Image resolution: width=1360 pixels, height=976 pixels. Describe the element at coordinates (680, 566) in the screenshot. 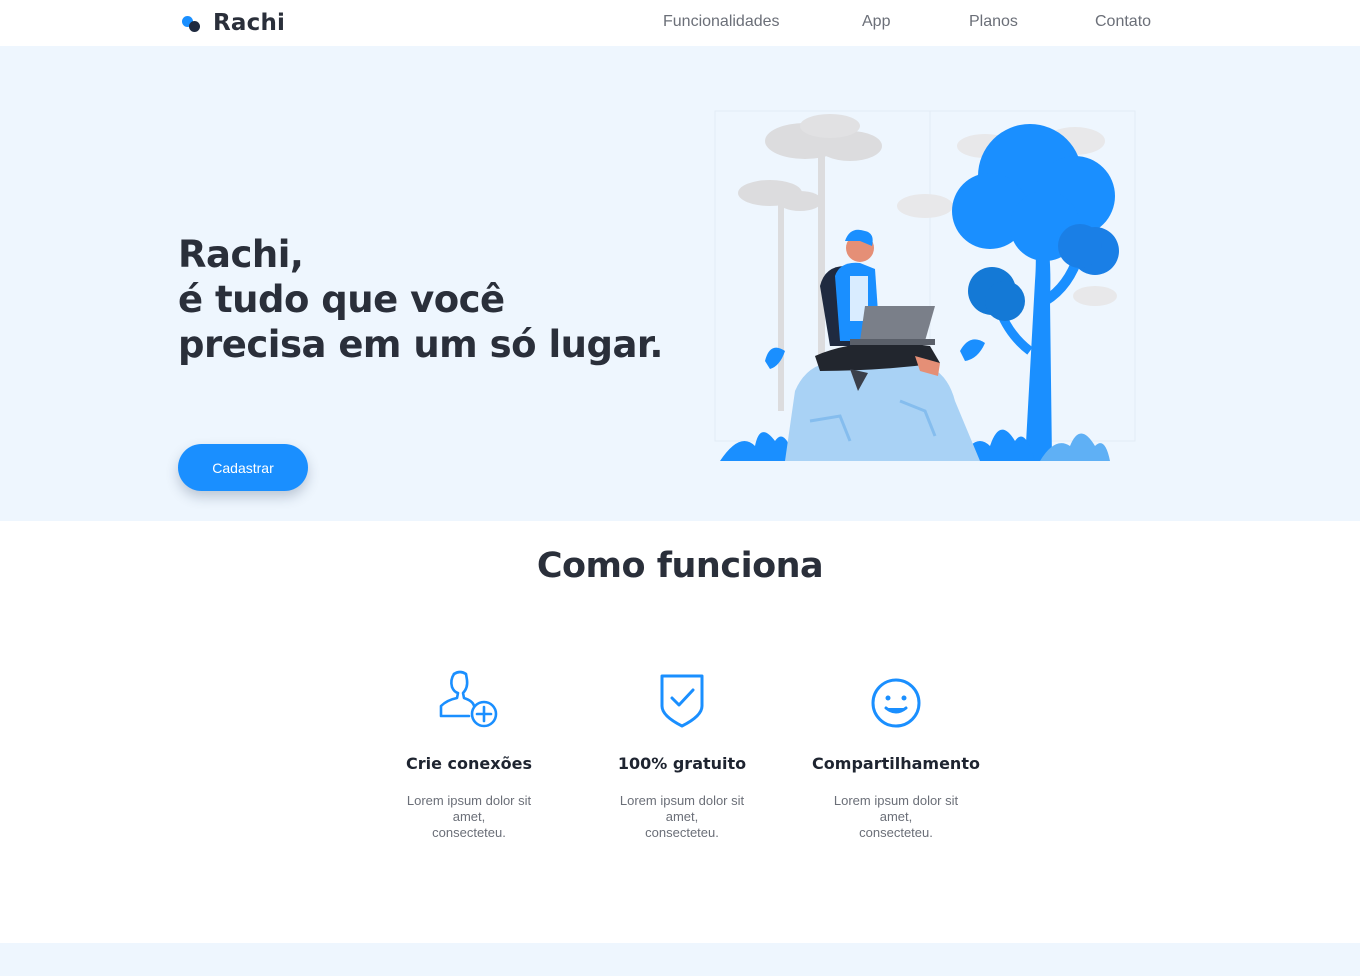

I see `how-it-works-title: Como funciona` at that location.